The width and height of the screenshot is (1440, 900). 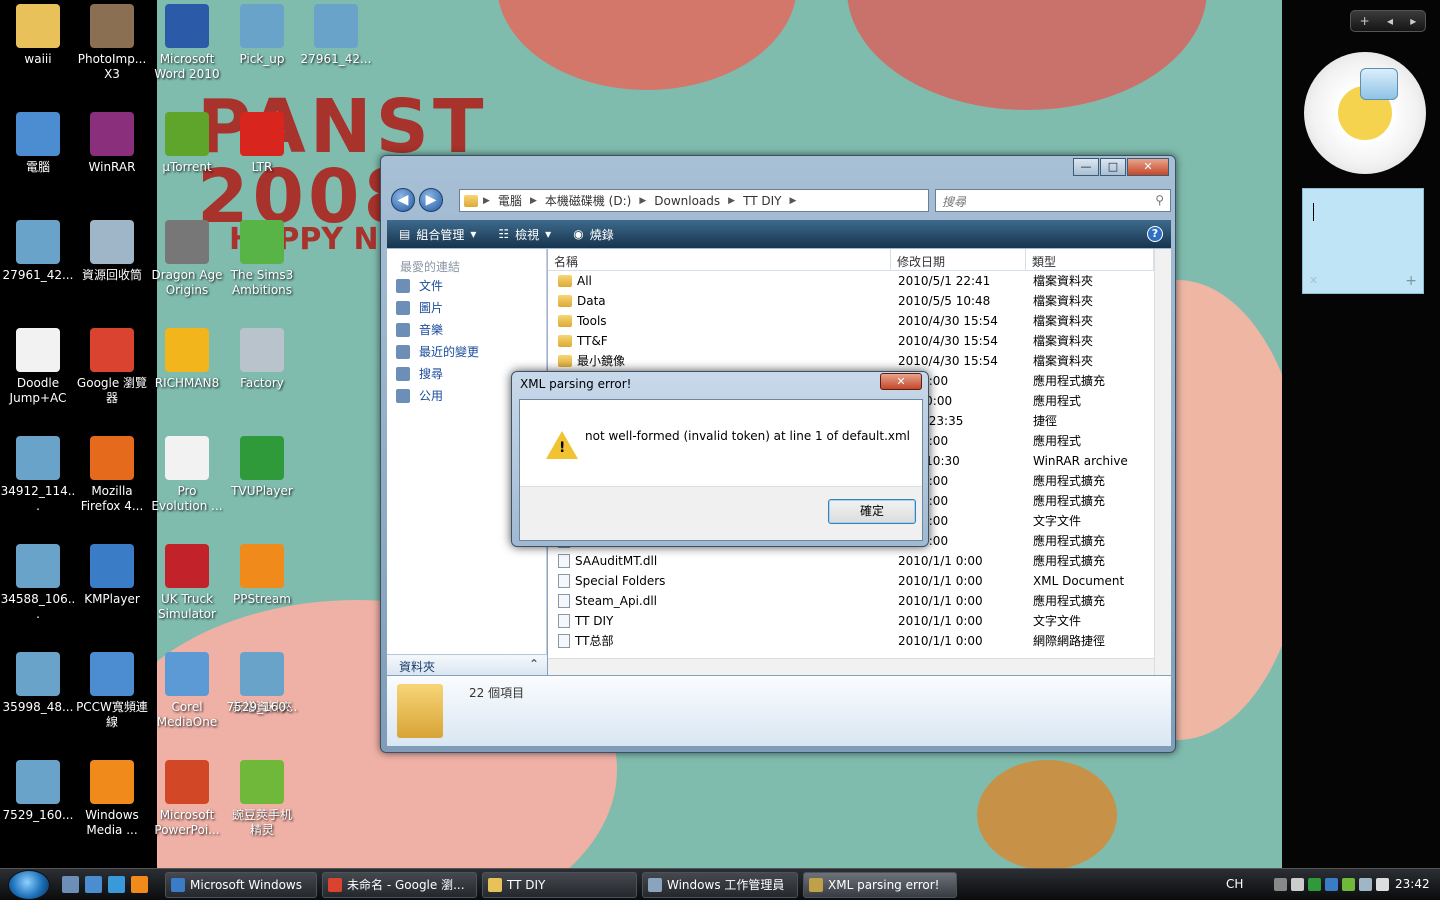 What do you see at coordinates (1297, 884) in the screenshot?
I see `show-hidden-icon` at bounding box center [1297, 884].